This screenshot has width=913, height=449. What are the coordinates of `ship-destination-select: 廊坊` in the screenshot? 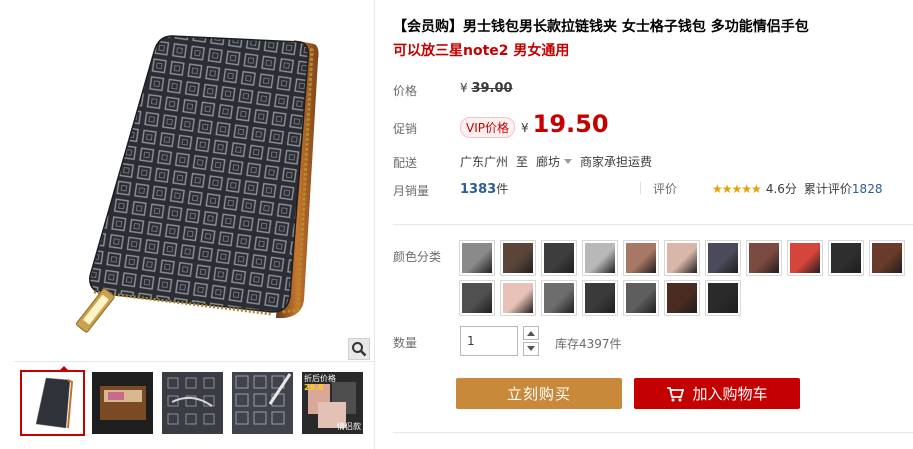 It's located at (554, 161).